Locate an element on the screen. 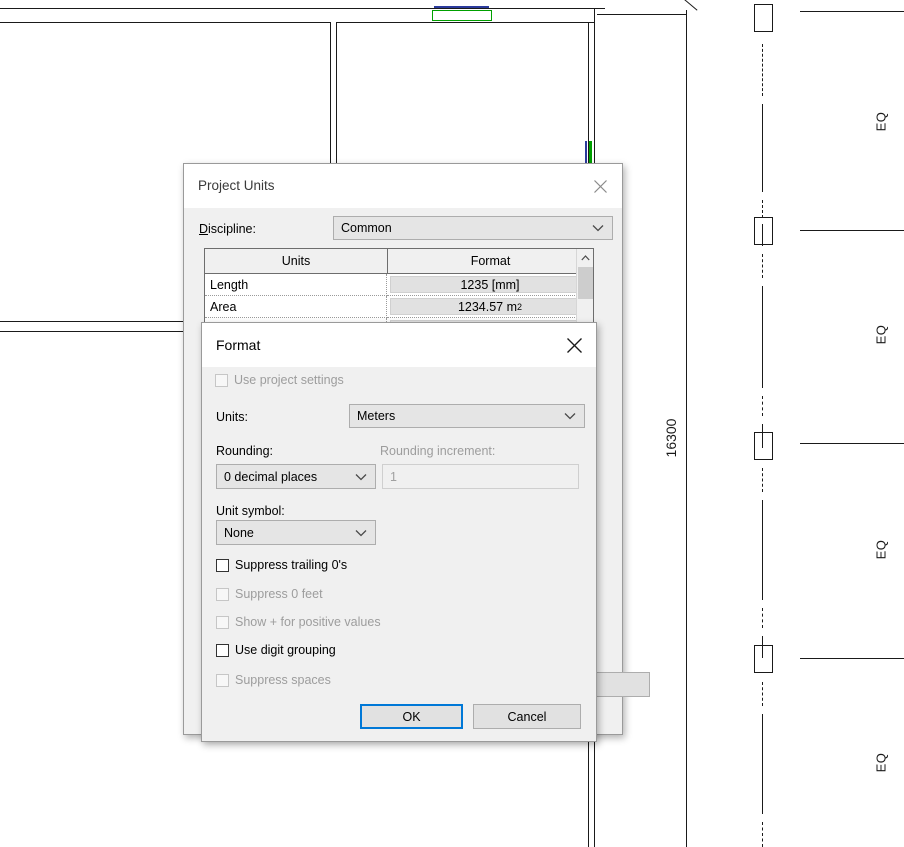 The height and width of the screenshot is (847, 904). format-titlebar: Format is located at coordinates (399, 345).